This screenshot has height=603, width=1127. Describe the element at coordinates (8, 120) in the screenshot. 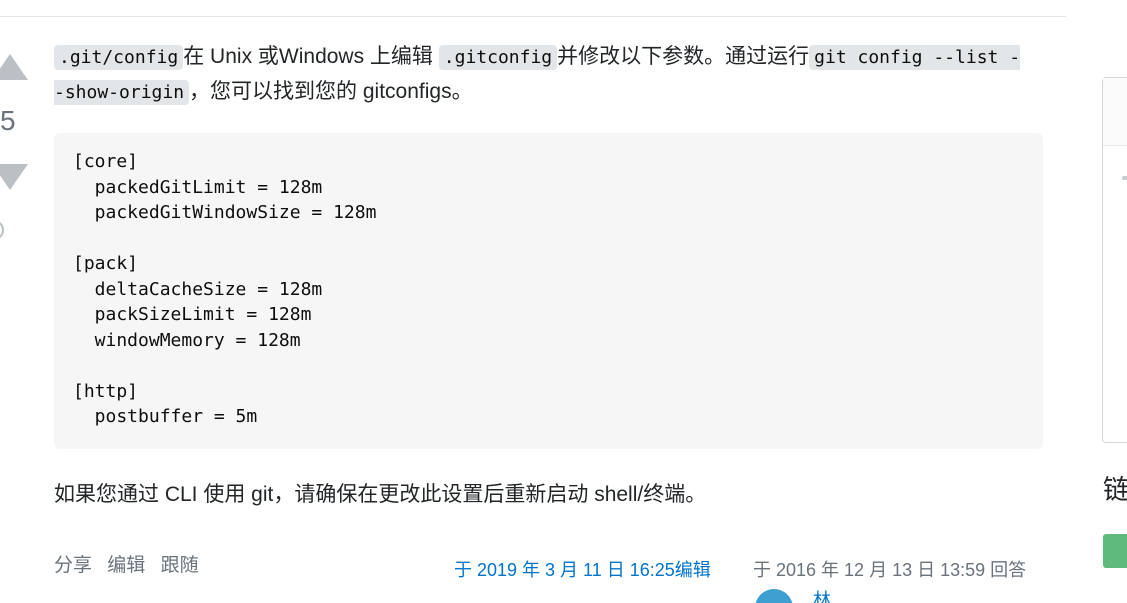

I see `vote-count: 5` at that location.